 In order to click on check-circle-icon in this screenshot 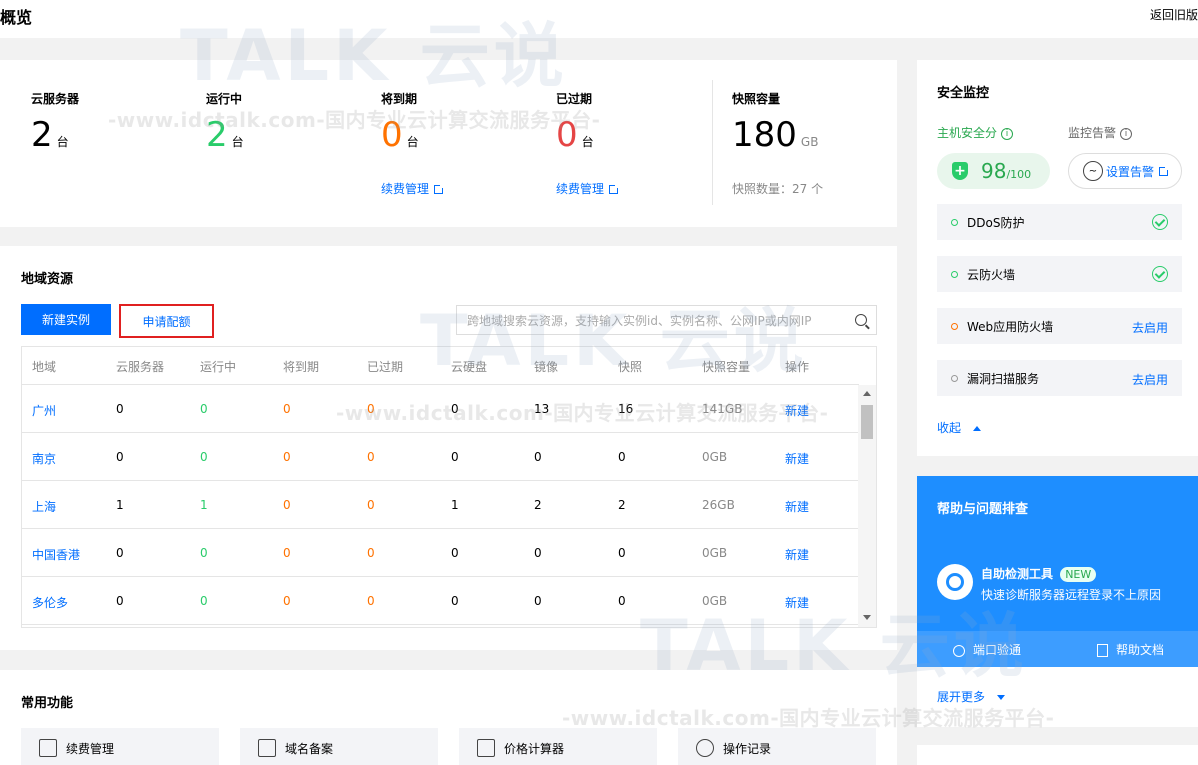, I will do `click(1160, 274)`.